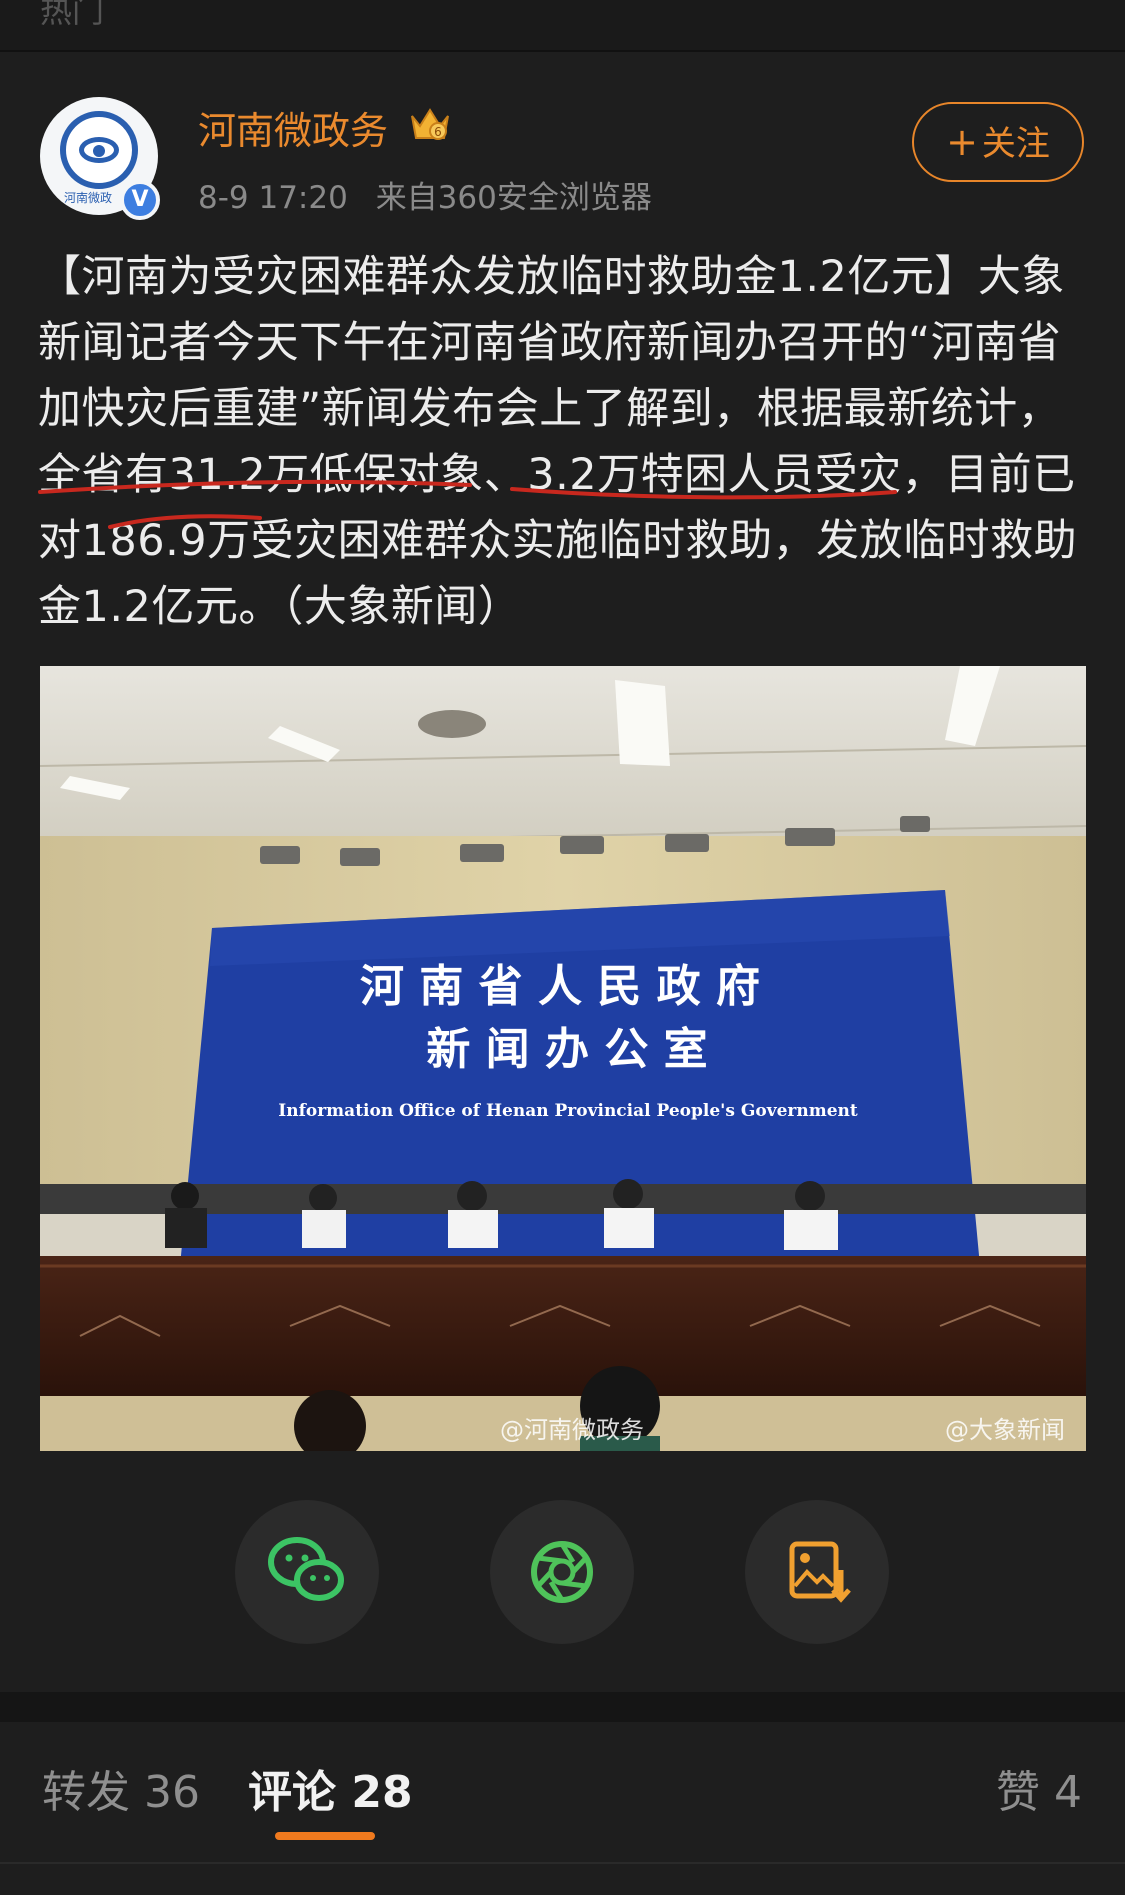 This screenshot has width=1125, height=1895. I want to click on save-image-icon, so click(820, 1572).